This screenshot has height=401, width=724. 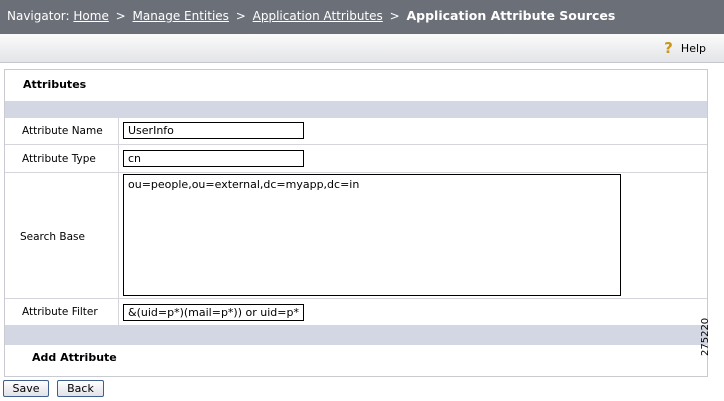 I want to click on attribute-filter-label: Attribute Filter, so click(x=60, y=312).